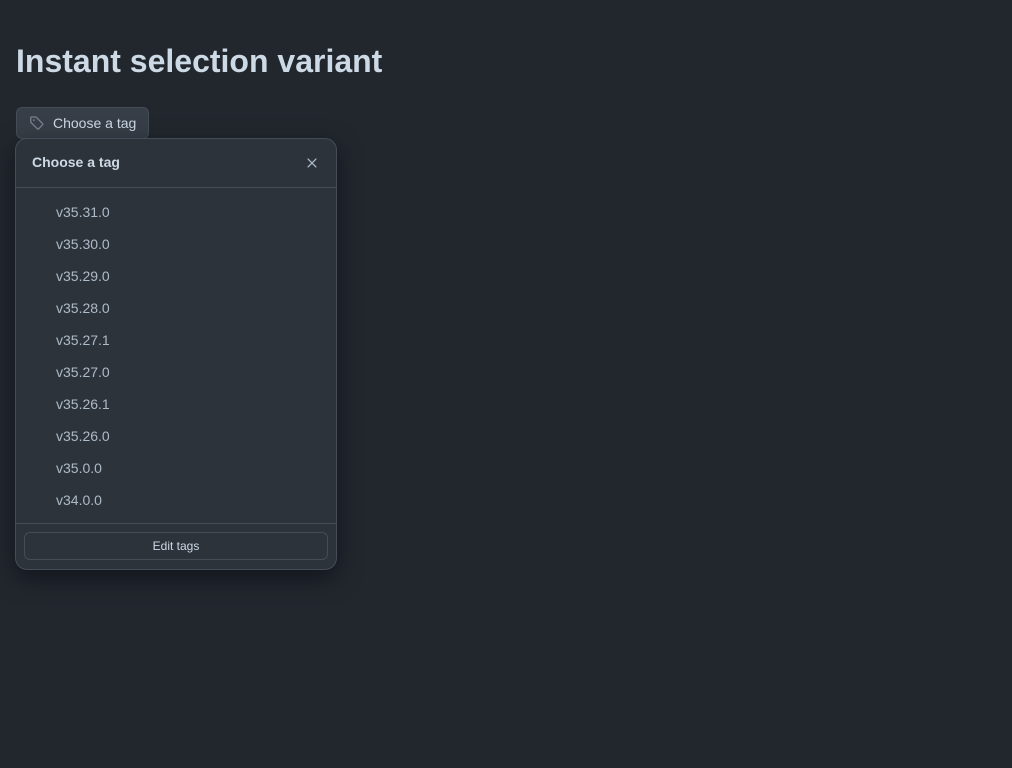 This screenshot has height=768, width=1012. Describe the element at coordinates (176, 404) in the screenshot. I see `tag-option: v35.26.1` at that location.